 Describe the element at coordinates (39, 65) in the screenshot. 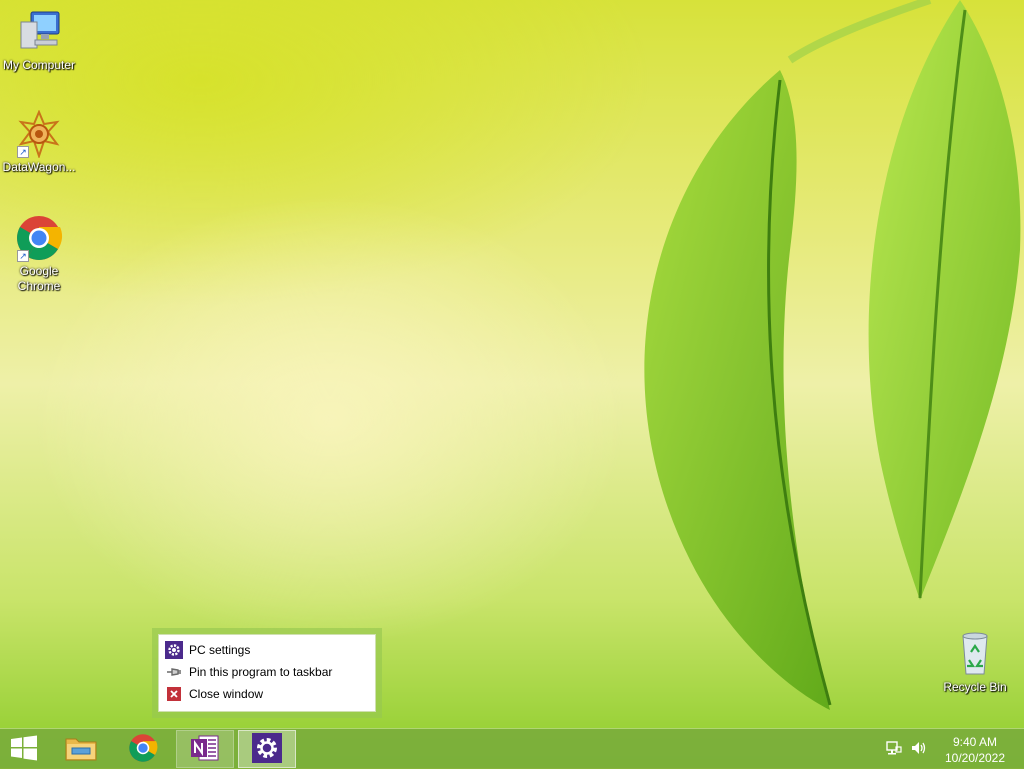

I see `desktop-icon-label: My Computer` at that location.